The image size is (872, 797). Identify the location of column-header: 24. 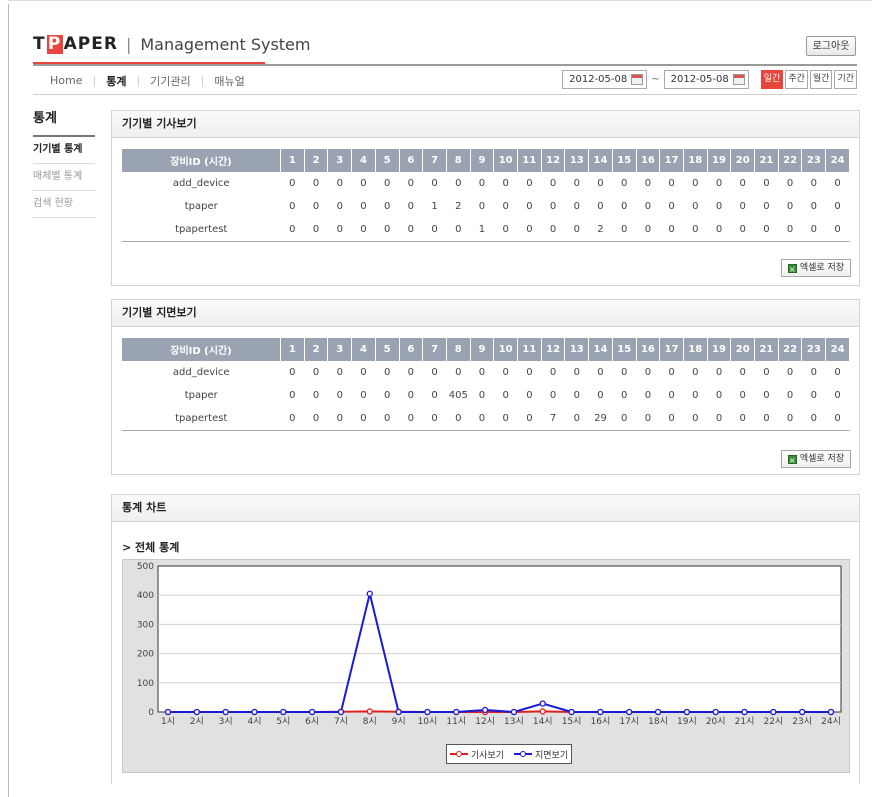
(837, 349).